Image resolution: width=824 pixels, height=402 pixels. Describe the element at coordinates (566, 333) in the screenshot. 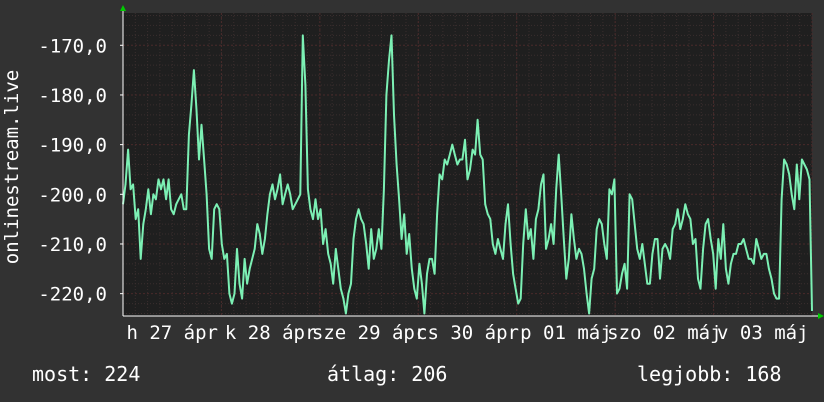

I see `x-tick-label: p 01 máj` at that location.